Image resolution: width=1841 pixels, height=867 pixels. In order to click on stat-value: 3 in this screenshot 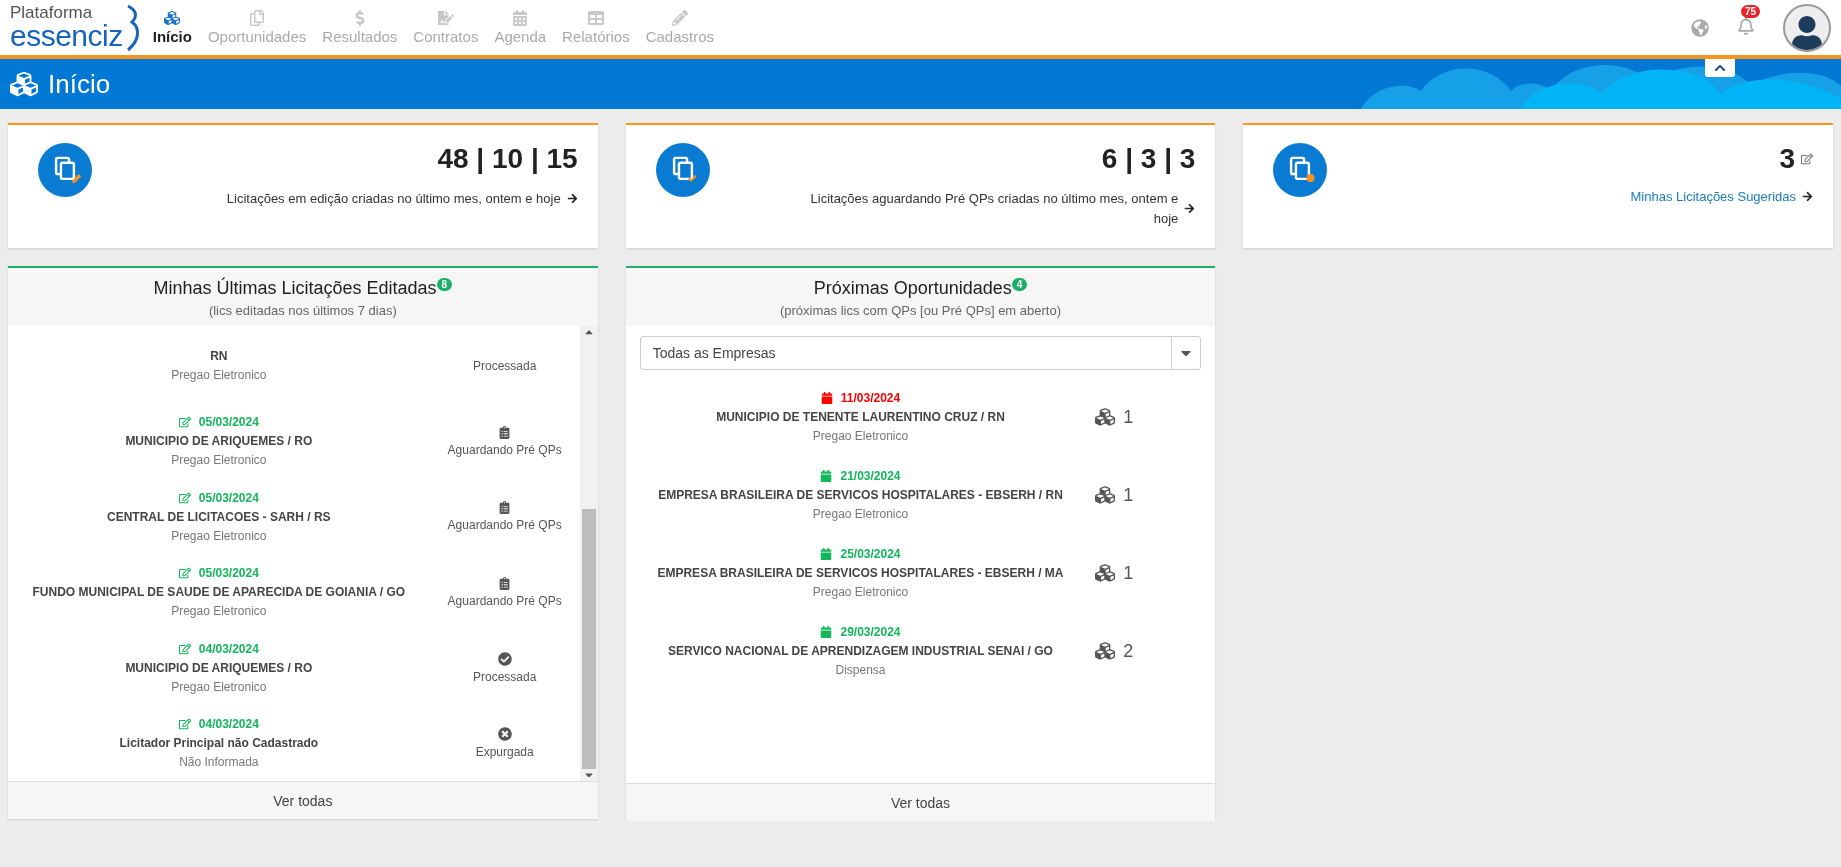, I will do `click(1787, 159)`.